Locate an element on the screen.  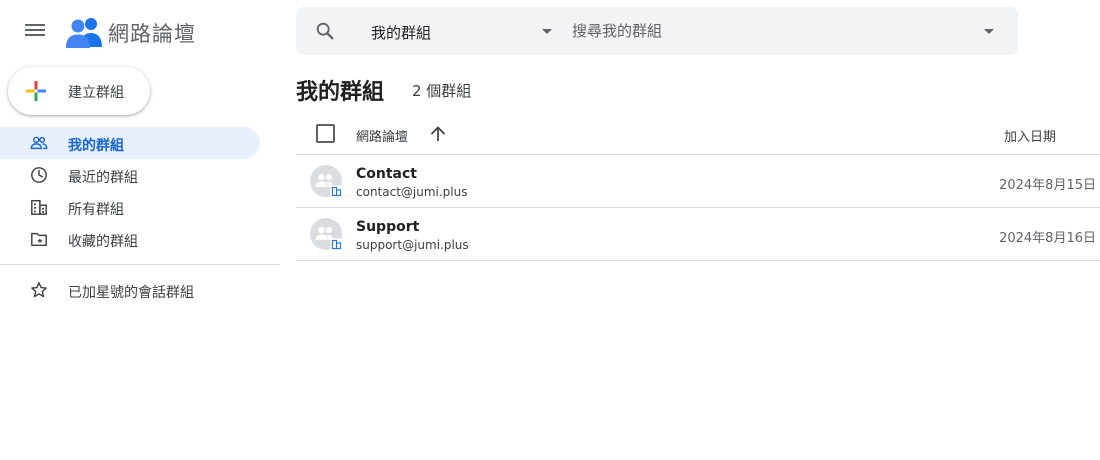
table-row: Contact contact@jumi.plus 2024年8月15日 is located at coordinates (698, 181).